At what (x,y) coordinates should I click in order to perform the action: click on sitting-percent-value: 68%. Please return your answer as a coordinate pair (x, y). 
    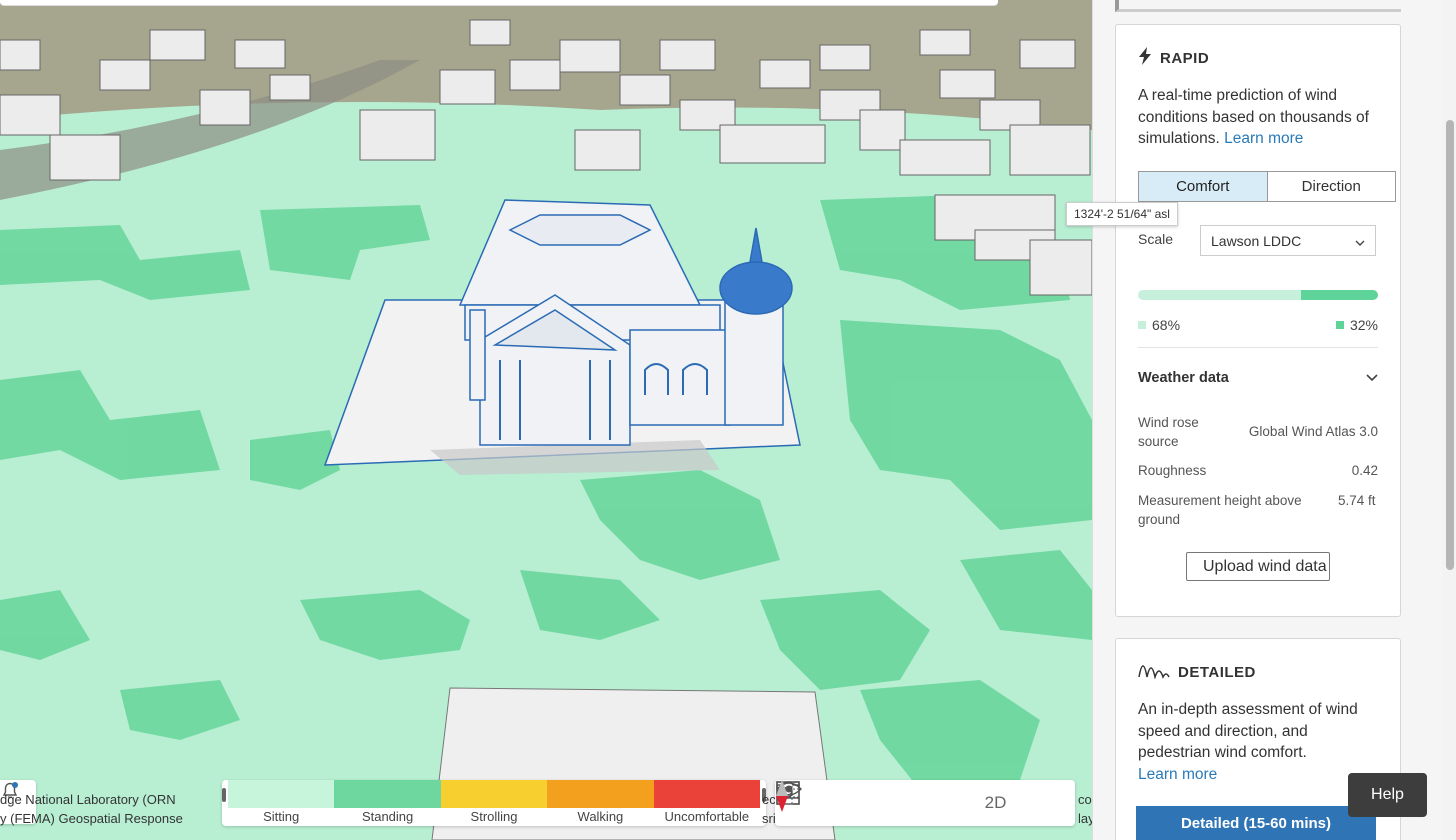
    Looking at the image, I should click on (1166, 325).